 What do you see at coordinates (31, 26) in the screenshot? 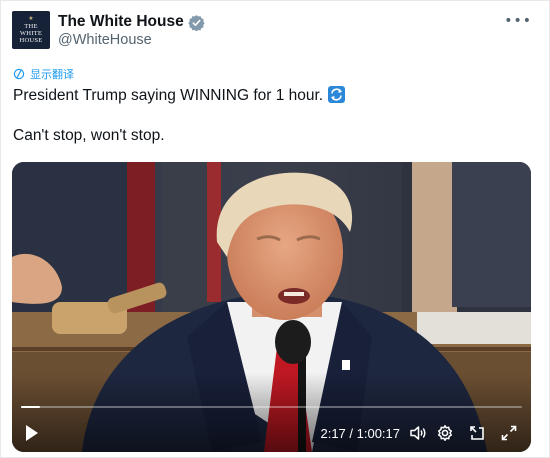
I see `avatar-text-line: THE` at bounding box center [31, 26].